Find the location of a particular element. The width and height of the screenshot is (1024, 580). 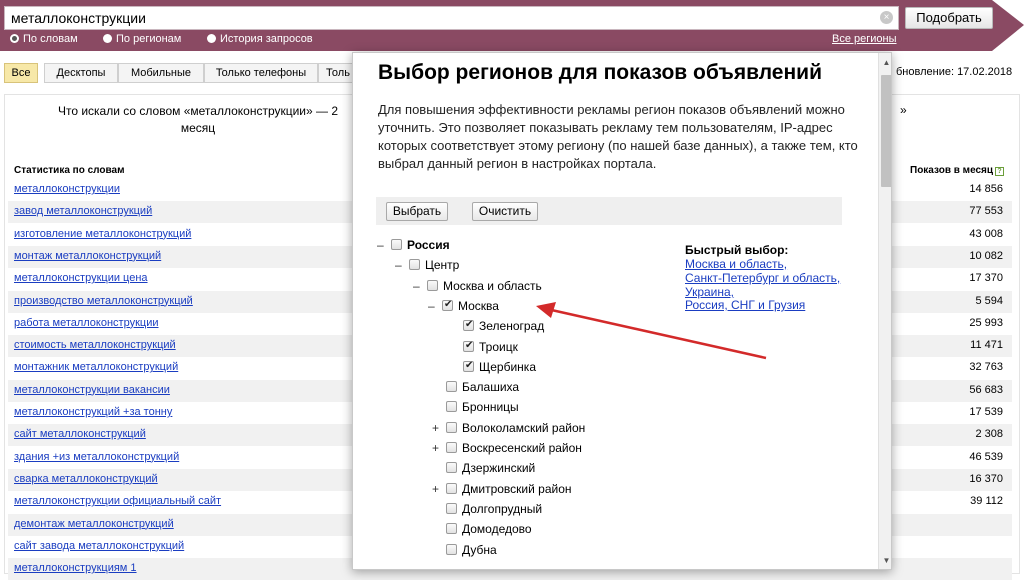

clear-button: Очистить is located at coordinates (505, 211).